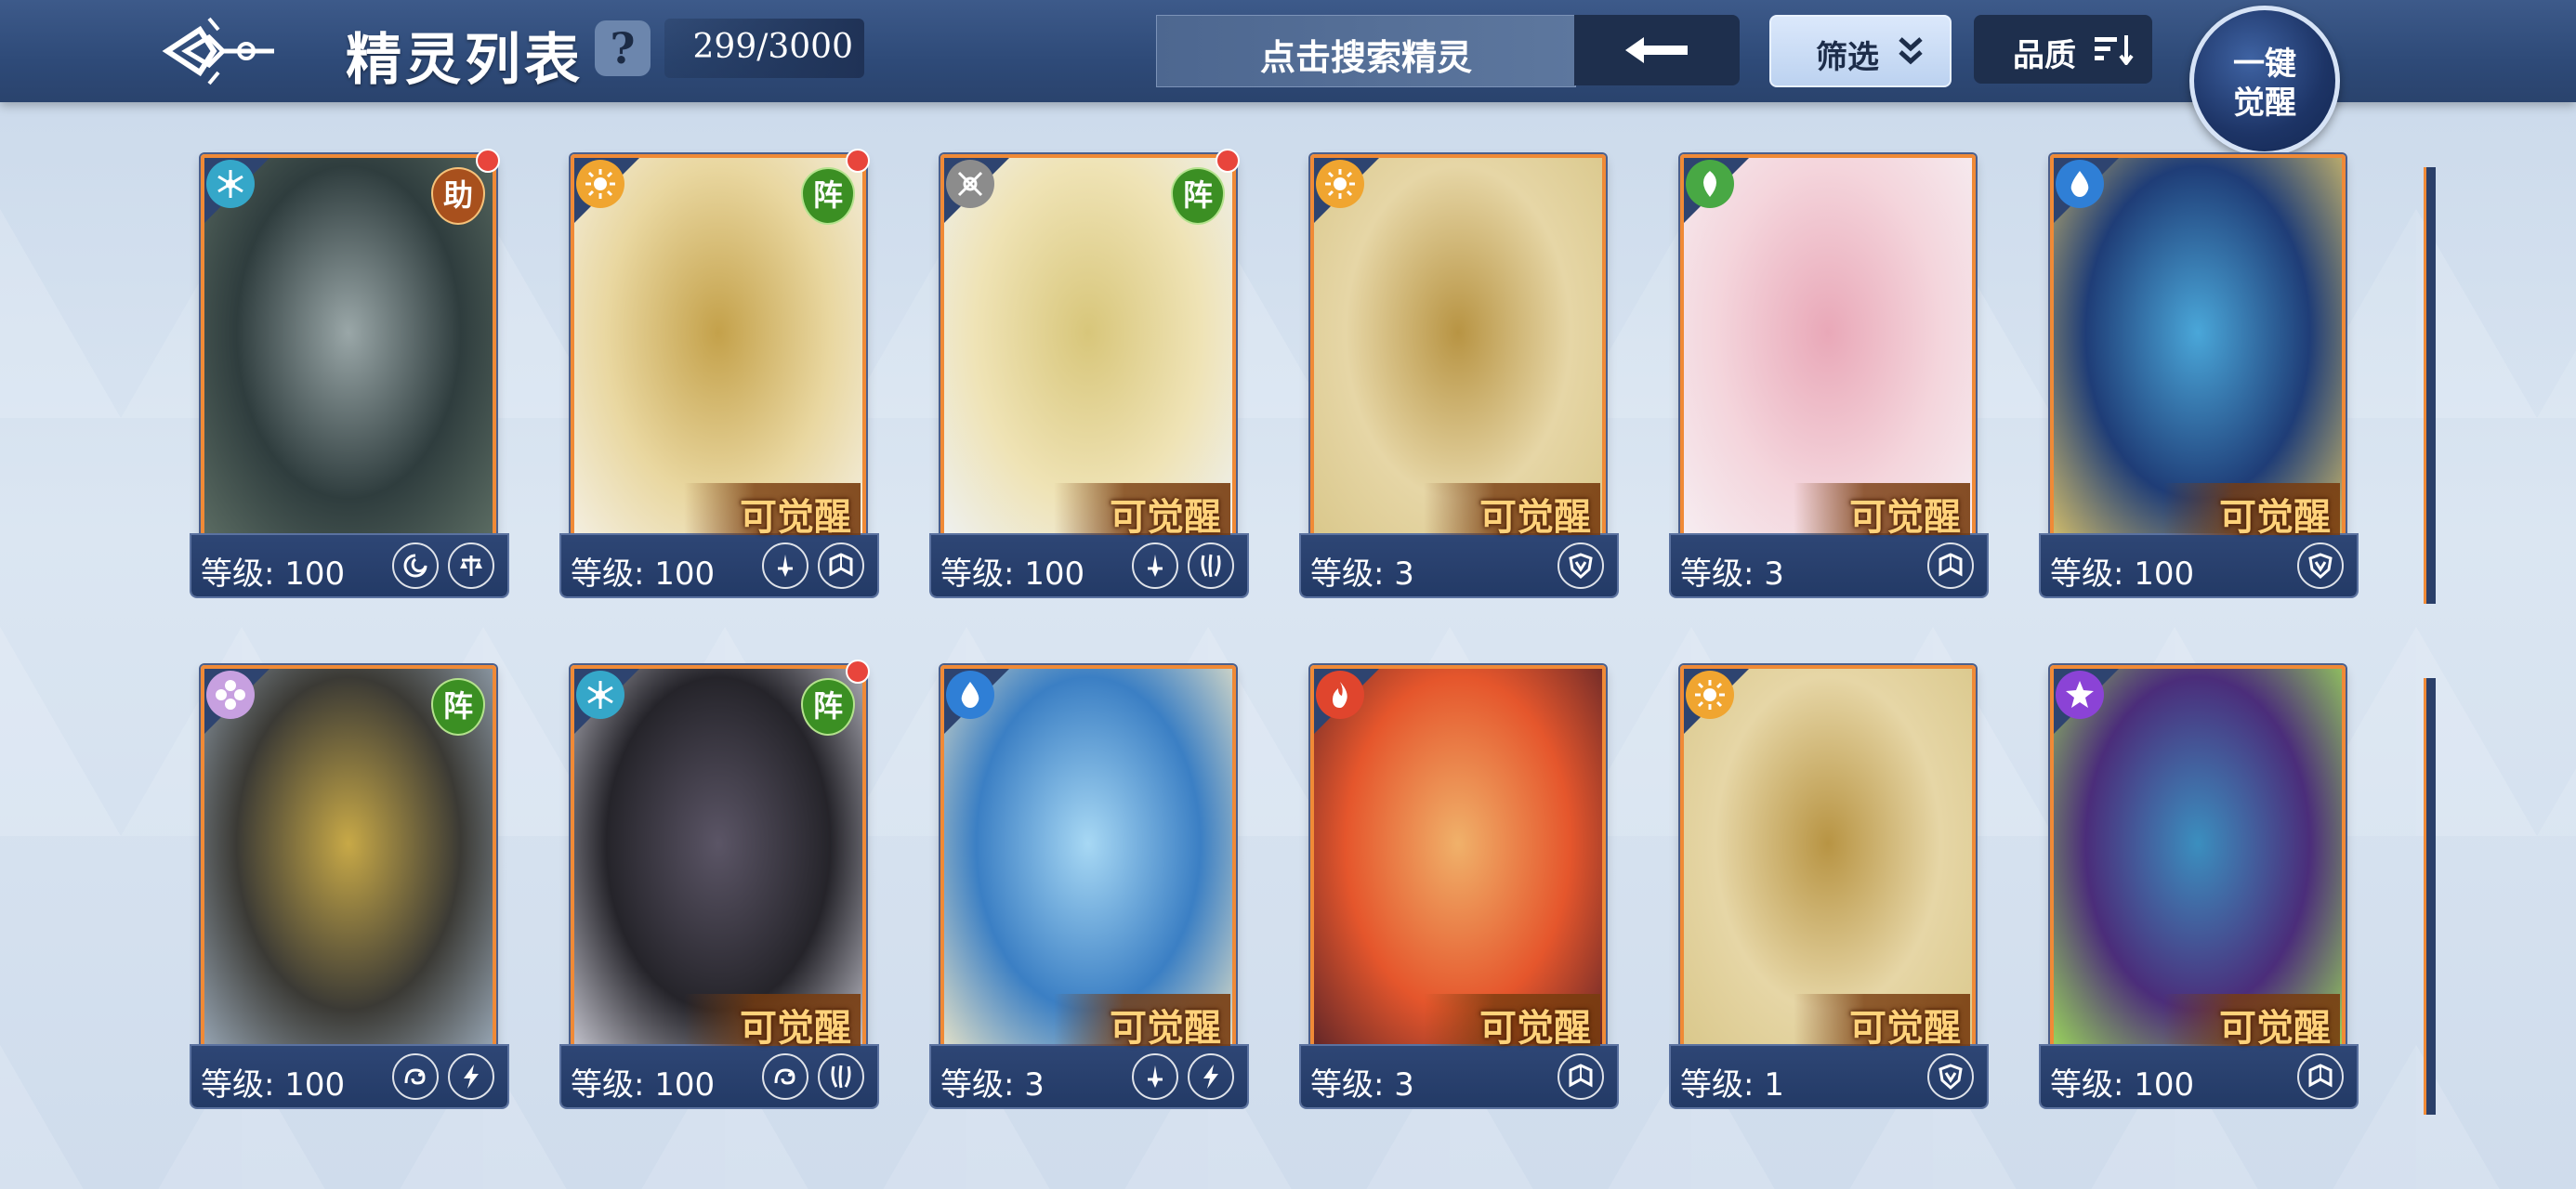 The width and height of the screenshot is (2576, 1189). Describe the element at coordinates (230, 184) in the screenshot. I see `star-snowflake-element-icon` at that location.